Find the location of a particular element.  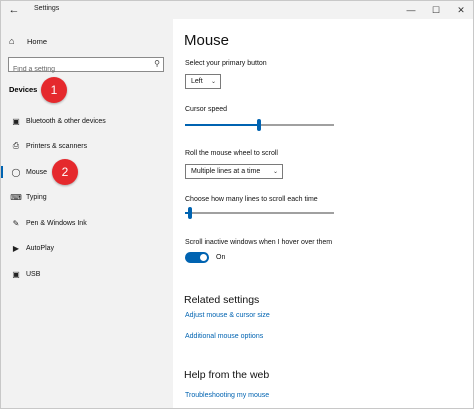

cursor-speed-slider is located at coordinates (259, 125).